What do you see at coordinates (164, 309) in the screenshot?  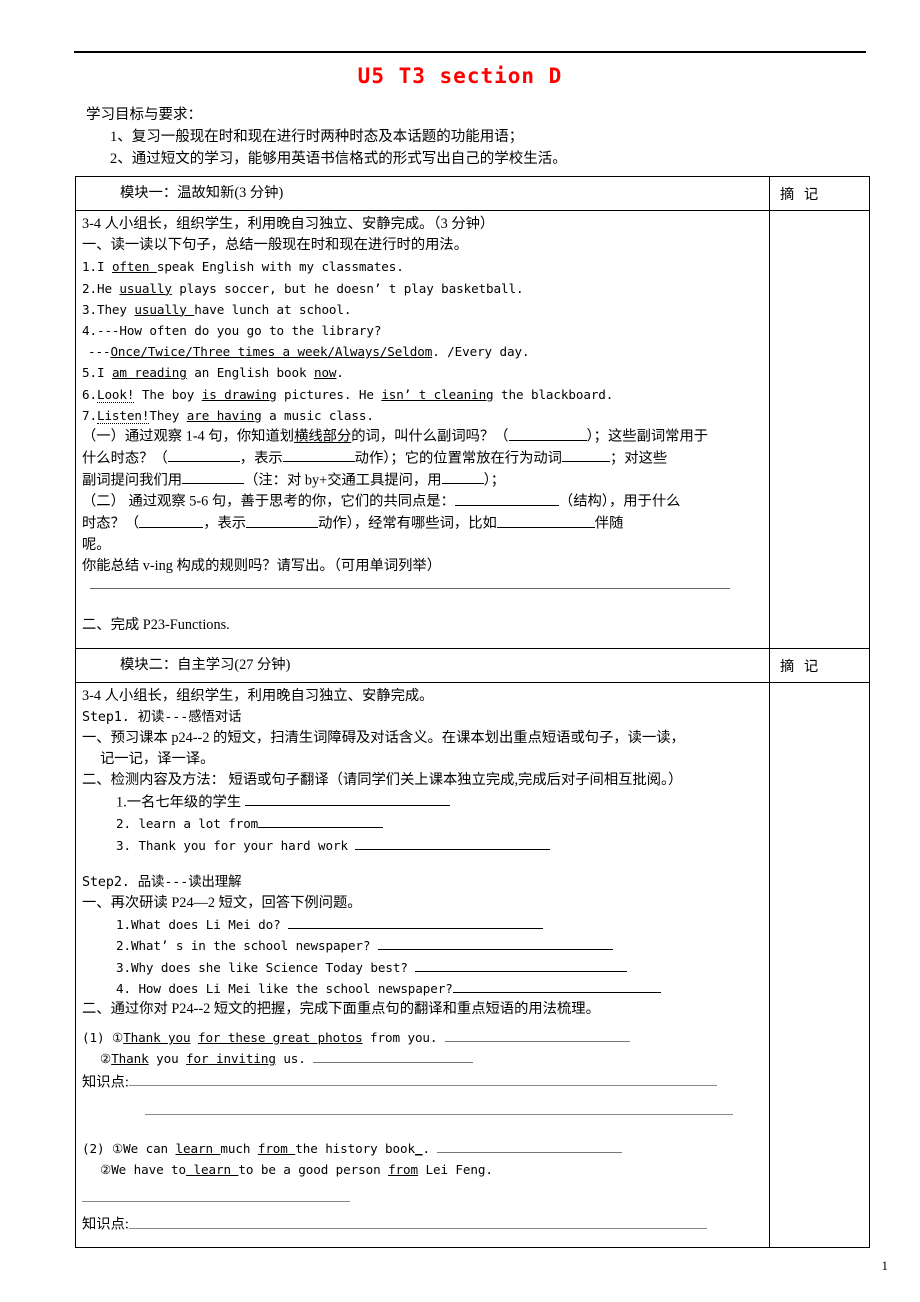 I see `sentence-3-underline: usually` at bounding box center [164, 309].